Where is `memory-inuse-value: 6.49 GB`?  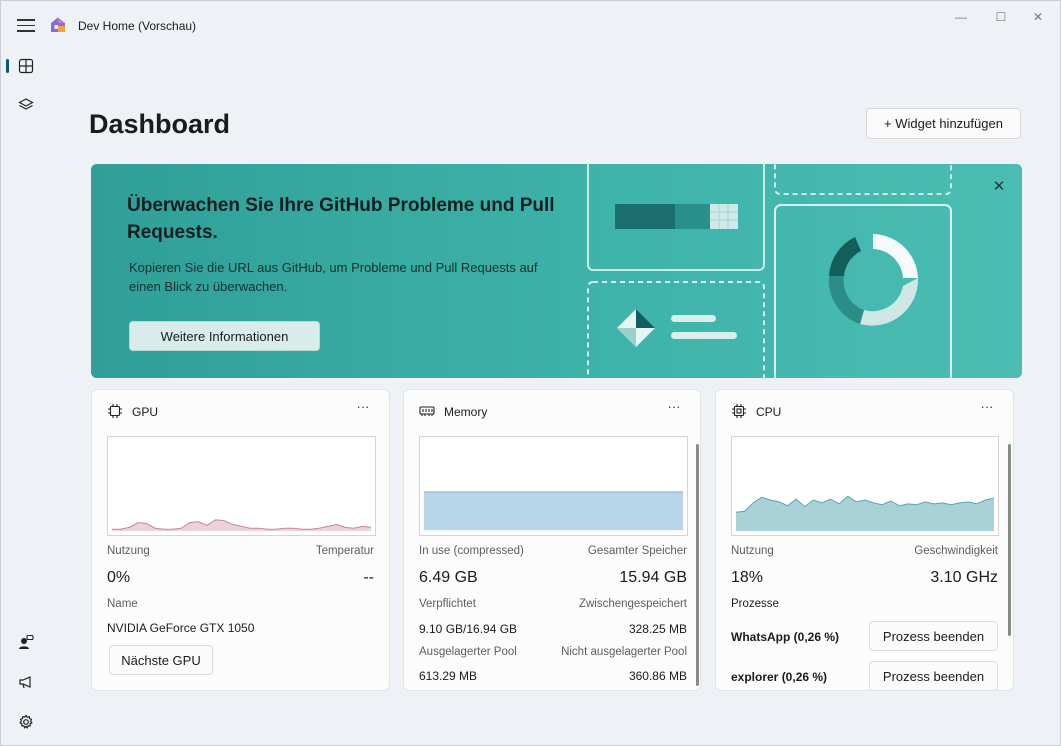 memory-inuse-value: 6.49 GB is located at coordinates (448, 577).